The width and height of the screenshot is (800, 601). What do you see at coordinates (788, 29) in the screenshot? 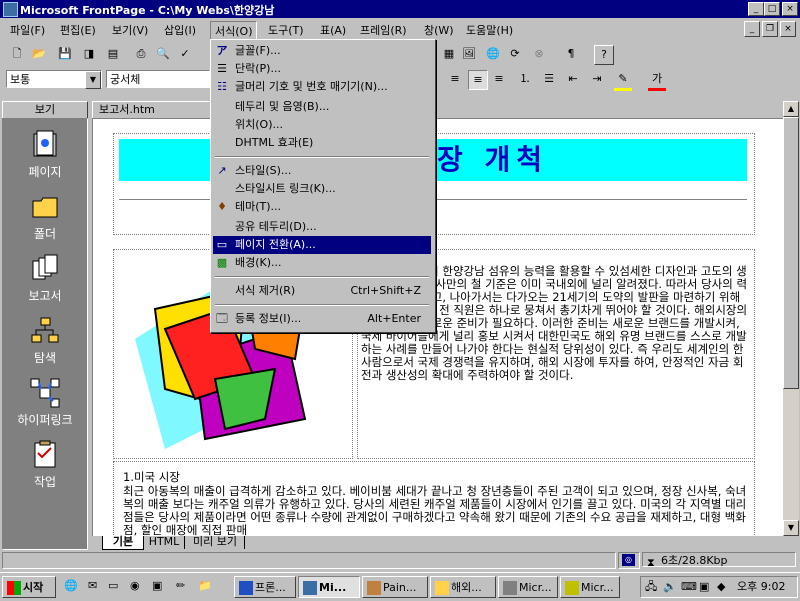
I see `doc-close-icon: ×` at bounding box center [788, 29].